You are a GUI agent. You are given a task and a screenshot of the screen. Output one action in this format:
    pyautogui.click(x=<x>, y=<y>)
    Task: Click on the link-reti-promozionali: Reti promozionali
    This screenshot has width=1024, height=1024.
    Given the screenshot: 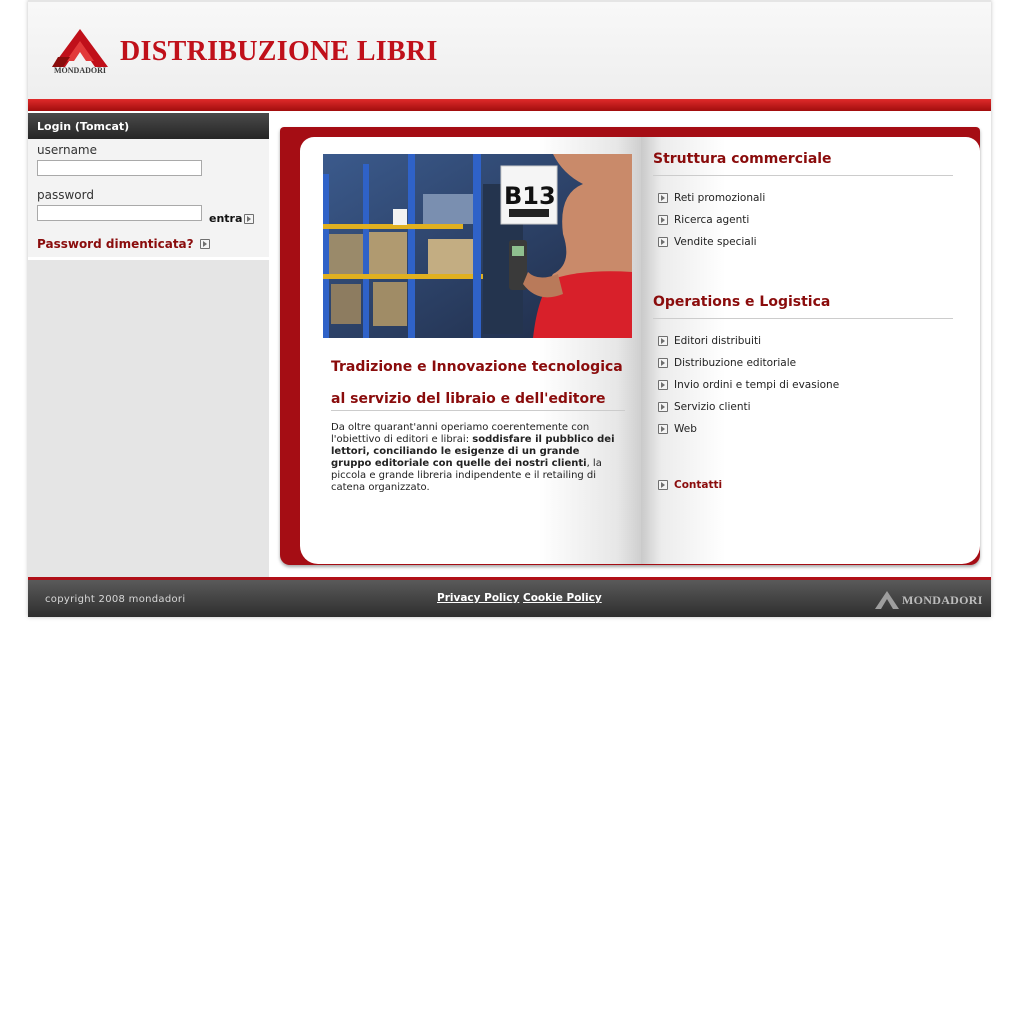 What is the action you would take?
    pyautogui.click(x=711, y=198)
    